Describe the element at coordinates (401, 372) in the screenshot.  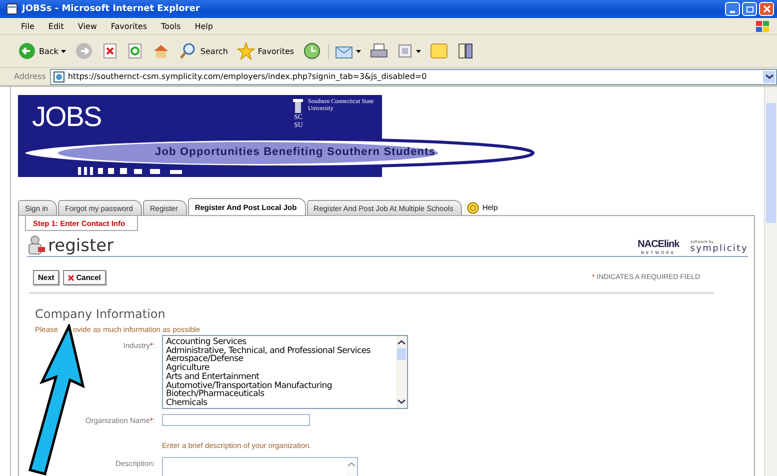
I see `scrollbar` at that location.